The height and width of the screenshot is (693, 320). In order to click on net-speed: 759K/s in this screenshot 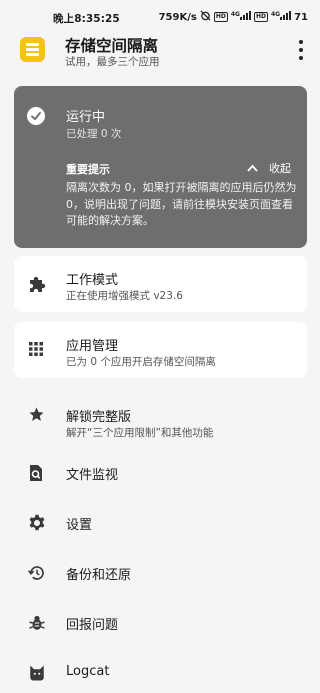, I will do `click(177, 17)`.